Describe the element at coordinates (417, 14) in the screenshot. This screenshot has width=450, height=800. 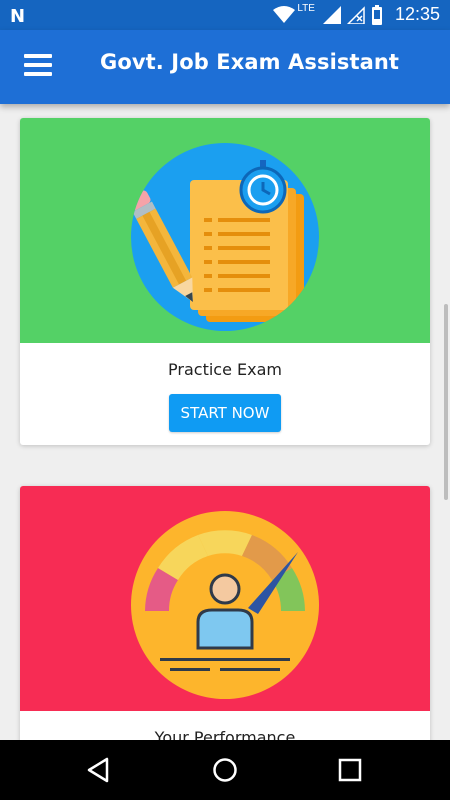
I see `clock-time: 12:35` at that location.